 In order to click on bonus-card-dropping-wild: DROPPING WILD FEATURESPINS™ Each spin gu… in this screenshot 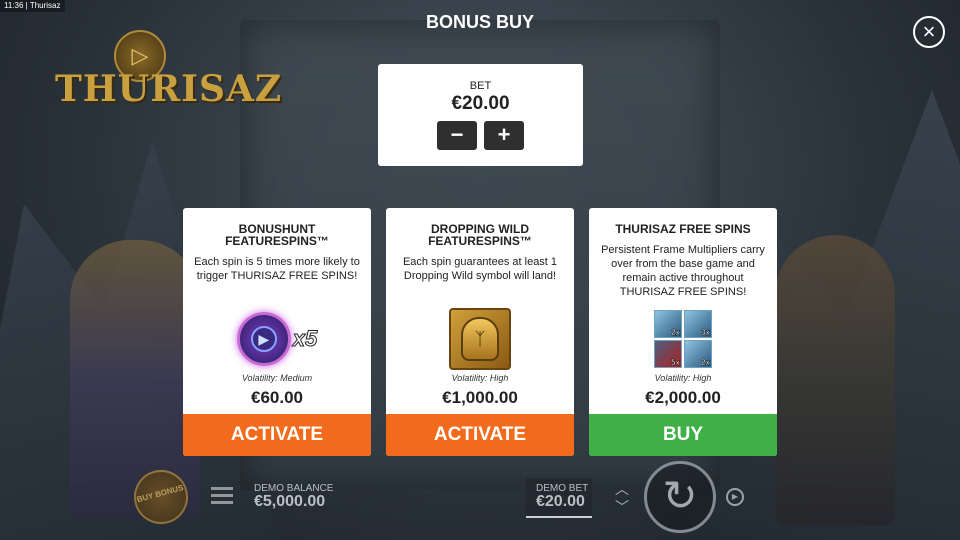, I will do `click(480, 332)`.